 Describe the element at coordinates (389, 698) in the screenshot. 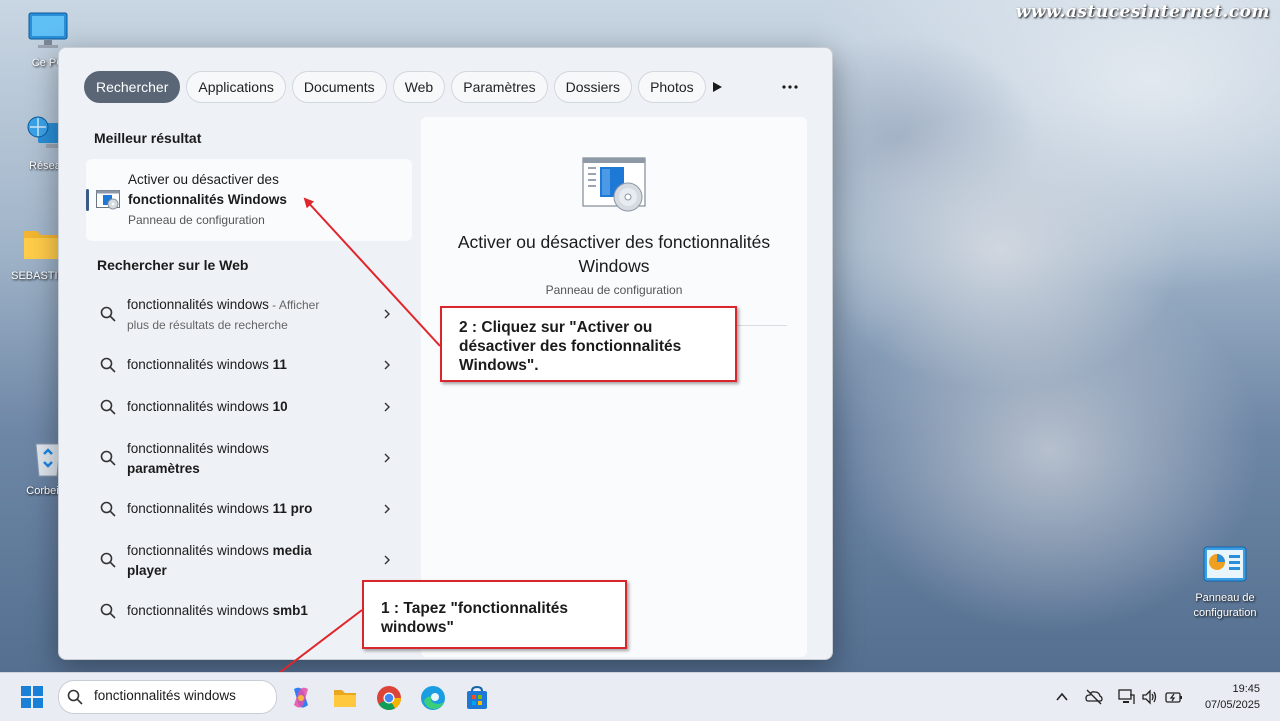

I see `chrome-icon` at that location.